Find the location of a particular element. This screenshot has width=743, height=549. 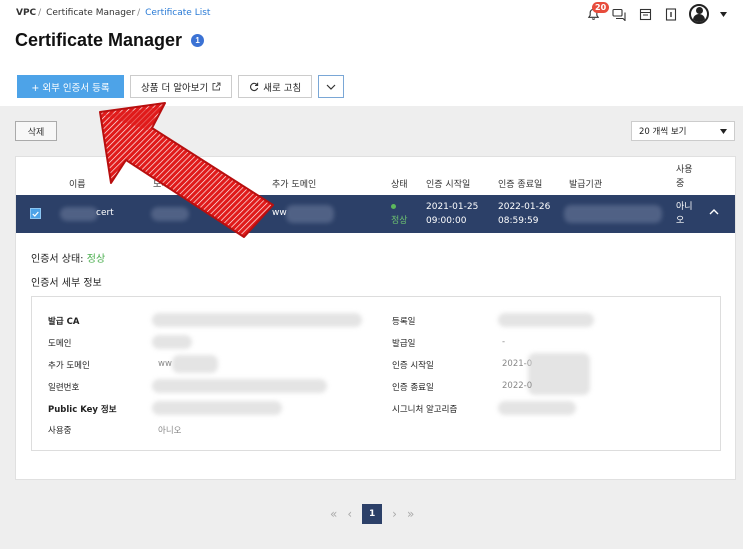

detail-section-title: 인증서 세부 정보 is located at coordinates (66, 283).